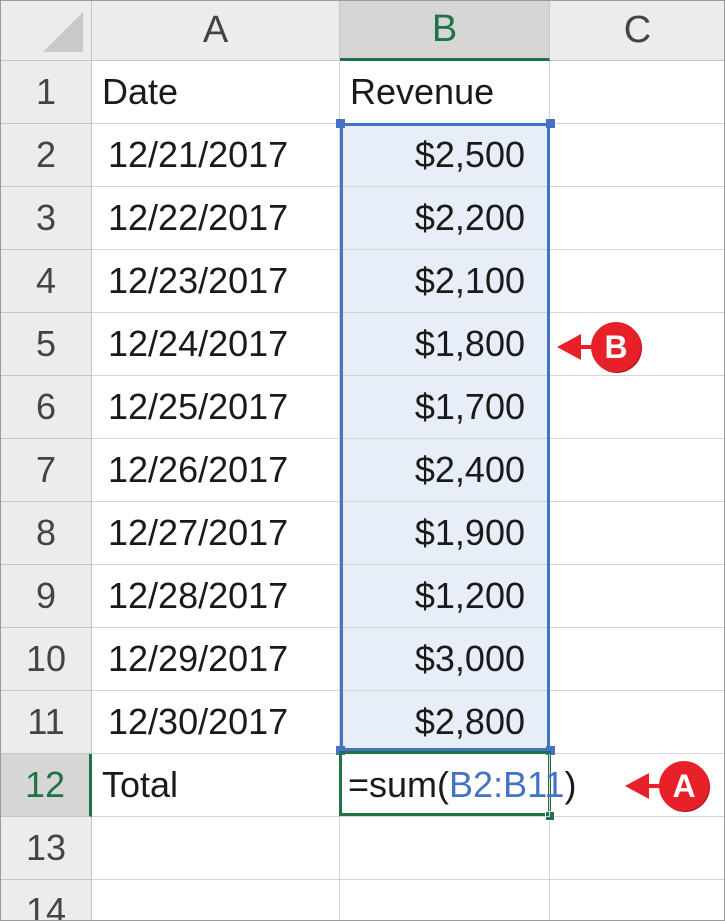 Image resolution: width=725 pixels, height=921 pixels. What do you see at coordinates (46, 722) in the screenshot?
I see `row-header-11: 11` at bounding box center [46, 722].